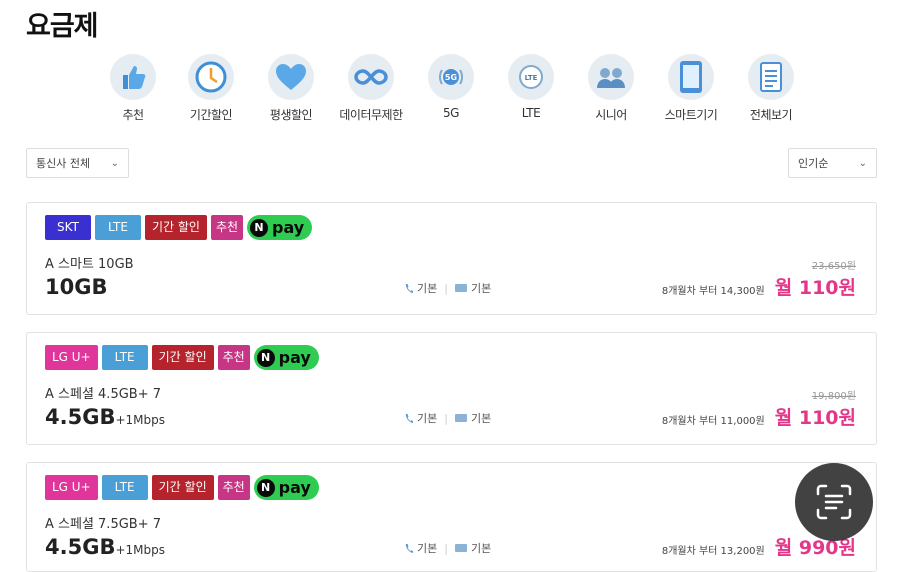 The width and height of the screenshot is (900, 572). I want to click on scan-text-icon, so click(834, 502).